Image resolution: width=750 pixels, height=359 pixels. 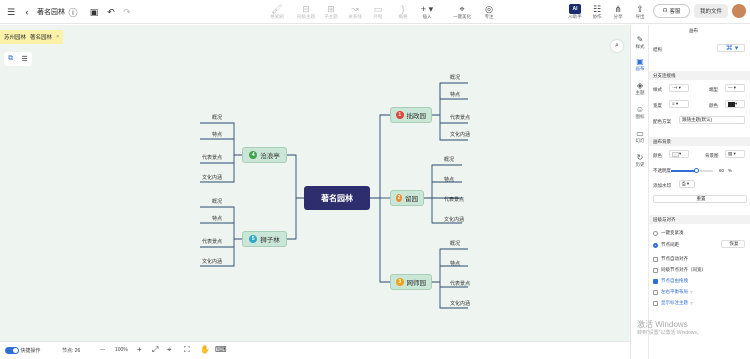 What do you see at coordinates (733, 244) in the screenshot?
I see `restore-button: 恢复` at bounding box center [733, 244].